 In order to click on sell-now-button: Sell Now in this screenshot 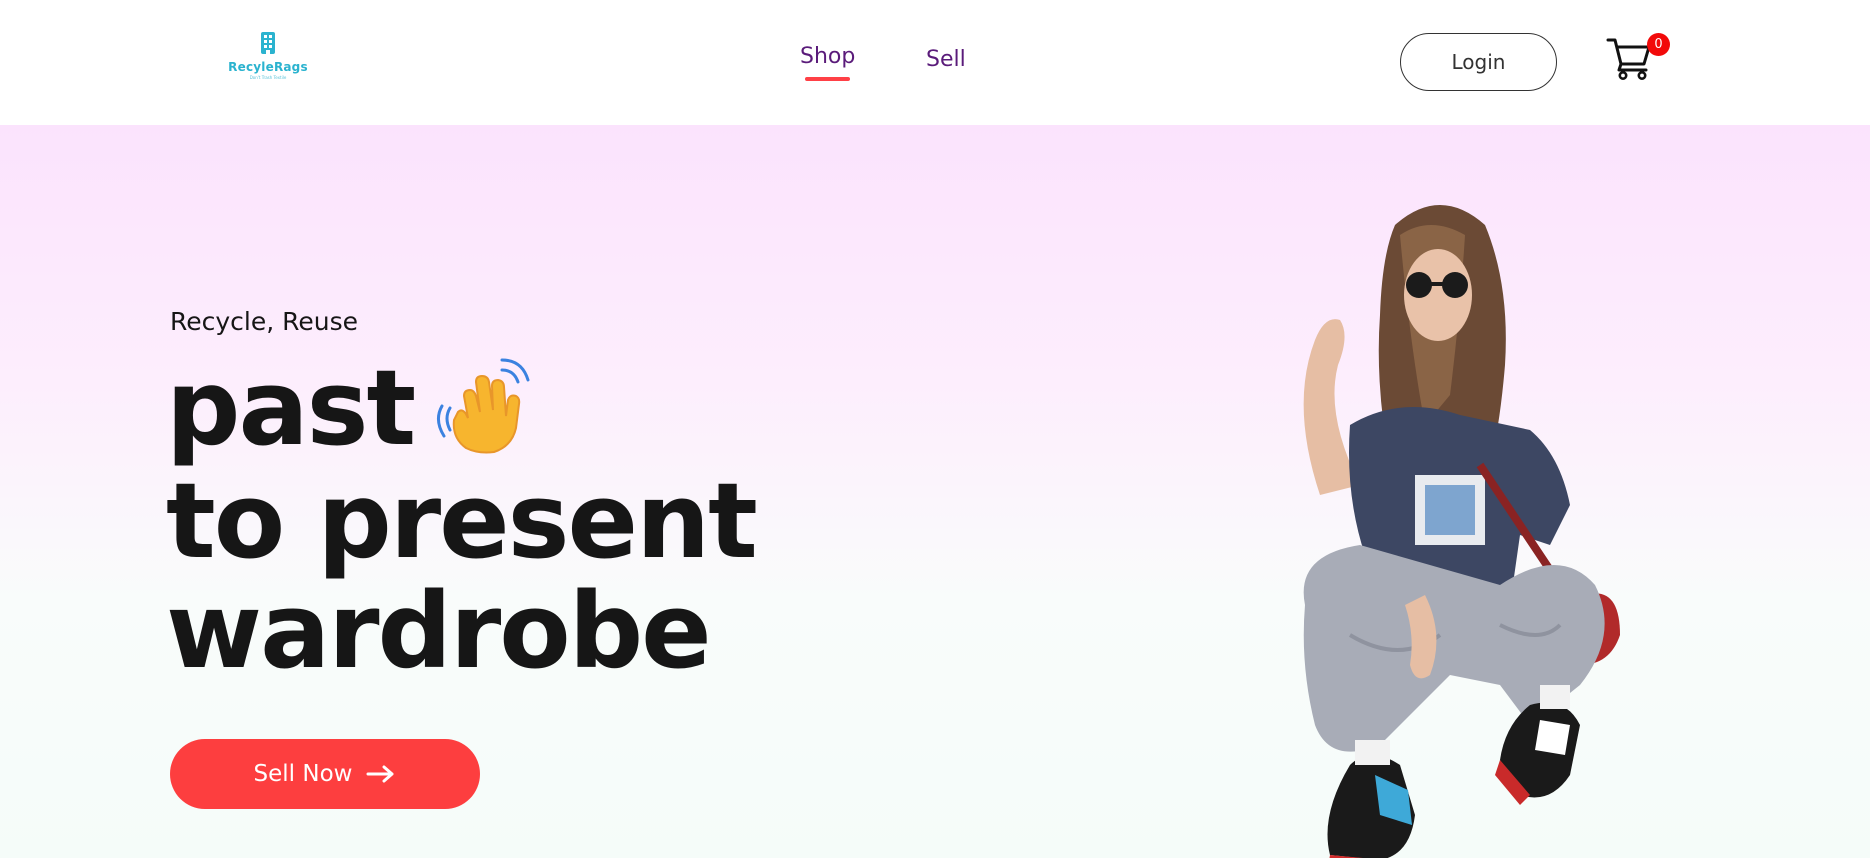, I will do `click(325, 774)`.